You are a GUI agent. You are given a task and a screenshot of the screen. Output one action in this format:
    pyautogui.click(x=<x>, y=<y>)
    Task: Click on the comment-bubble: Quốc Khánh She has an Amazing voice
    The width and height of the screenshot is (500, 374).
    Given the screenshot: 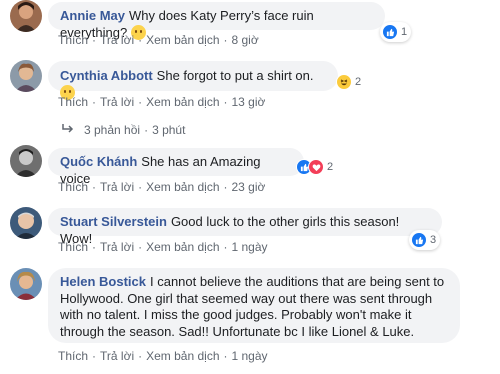 What is the action you would take?
    pyautogui.click(x=176, y=167)
    